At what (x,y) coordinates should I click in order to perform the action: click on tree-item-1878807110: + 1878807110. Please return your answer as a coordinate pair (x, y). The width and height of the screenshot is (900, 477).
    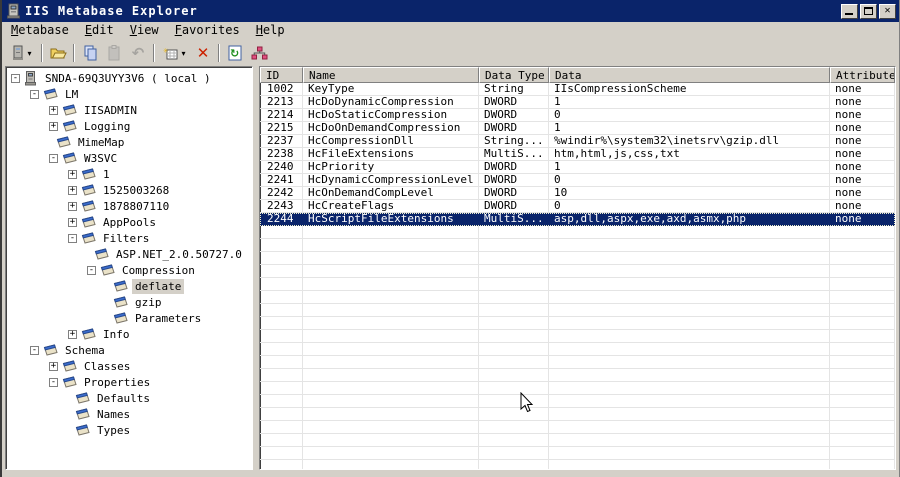
    Looking at the image, I should click on (129, 206).